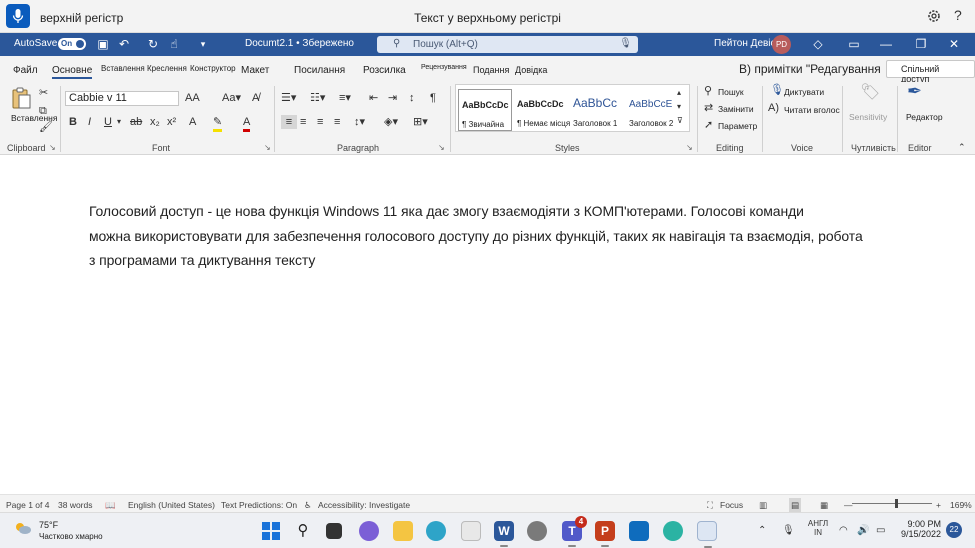 The image size is (975, 548). What do you see at coordinates (485, 110) in the screenshot?
I see `style-normal: AaBbCcDc ¶ Звичайна` at bounding box center [485, 110].